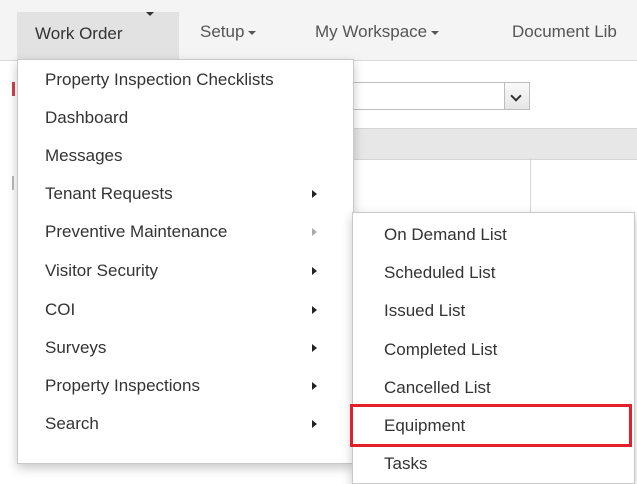  I want to click on nav-work-order: Work Order, so click(98, 36).